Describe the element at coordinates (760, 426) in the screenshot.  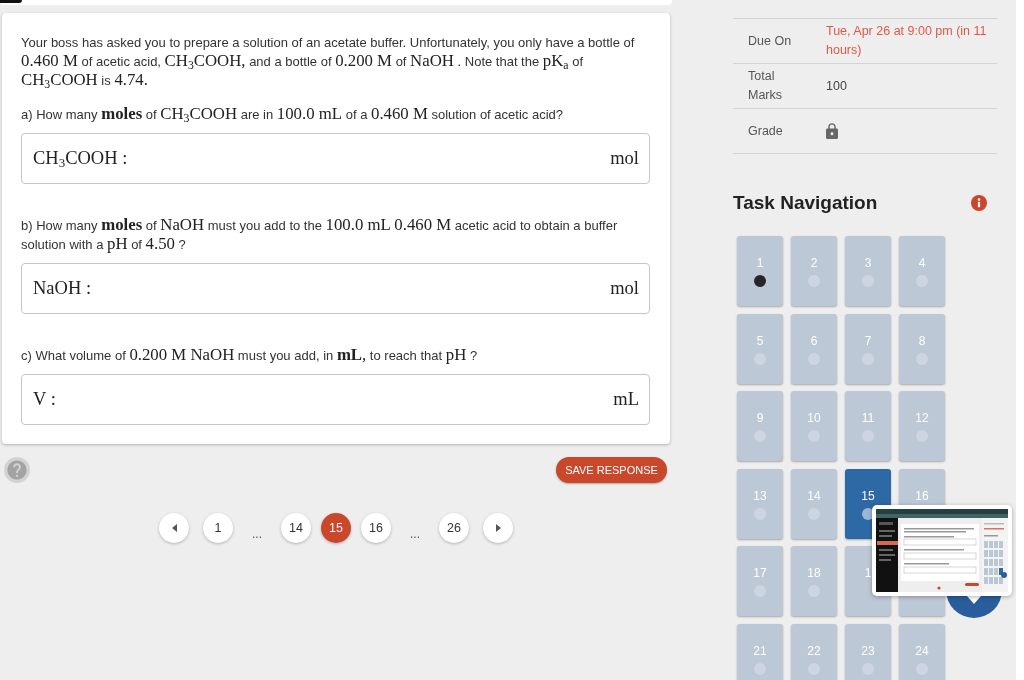
I see `task-tile: 9` at that location.